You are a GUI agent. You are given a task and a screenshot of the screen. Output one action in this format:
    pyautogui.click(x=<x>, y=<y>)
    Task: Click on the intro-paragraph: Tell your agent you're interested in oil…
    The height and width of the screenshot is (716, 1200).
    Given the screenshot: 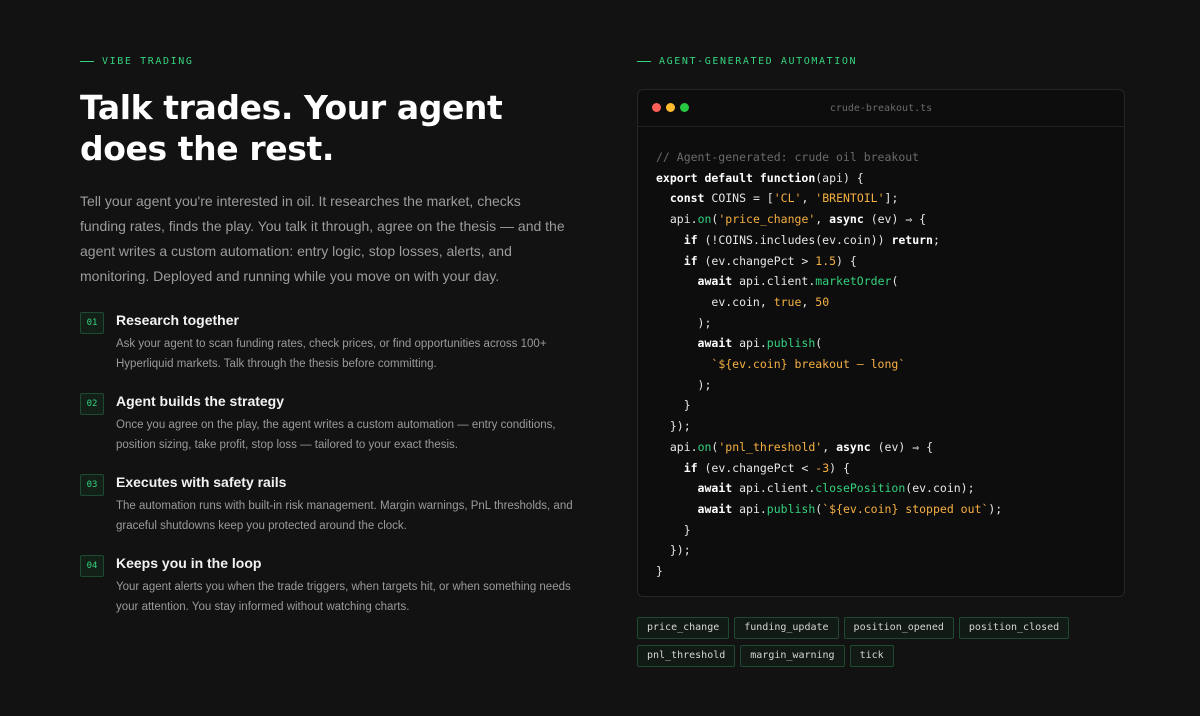 What is the action you would take?
    pyautogui.click(x=322, y=238)
    